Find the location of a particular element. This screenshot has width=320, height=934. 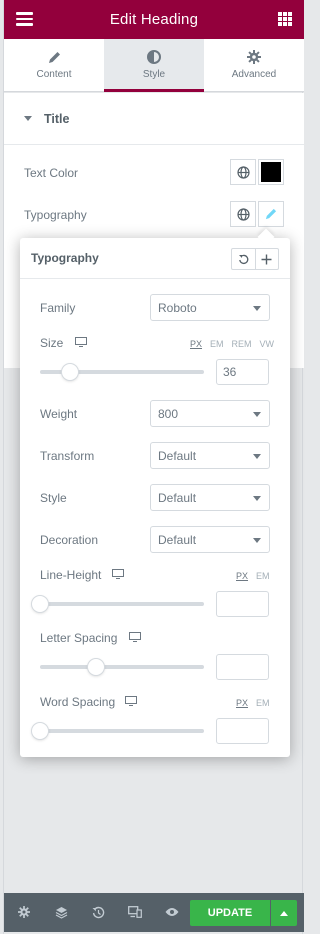

widgets-grid-icon is located at coordinates (285, 19).